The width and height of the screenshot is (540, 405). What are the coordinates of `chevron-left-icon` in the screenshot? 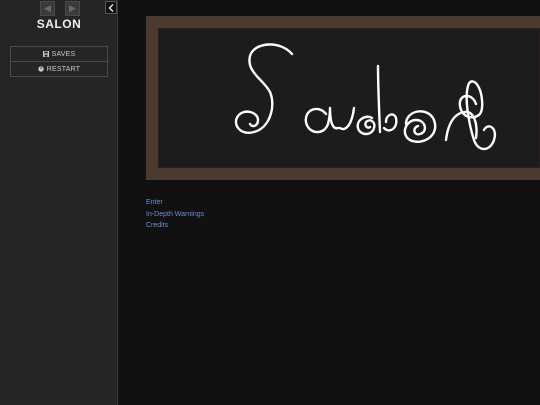 It's located at (110, 7).